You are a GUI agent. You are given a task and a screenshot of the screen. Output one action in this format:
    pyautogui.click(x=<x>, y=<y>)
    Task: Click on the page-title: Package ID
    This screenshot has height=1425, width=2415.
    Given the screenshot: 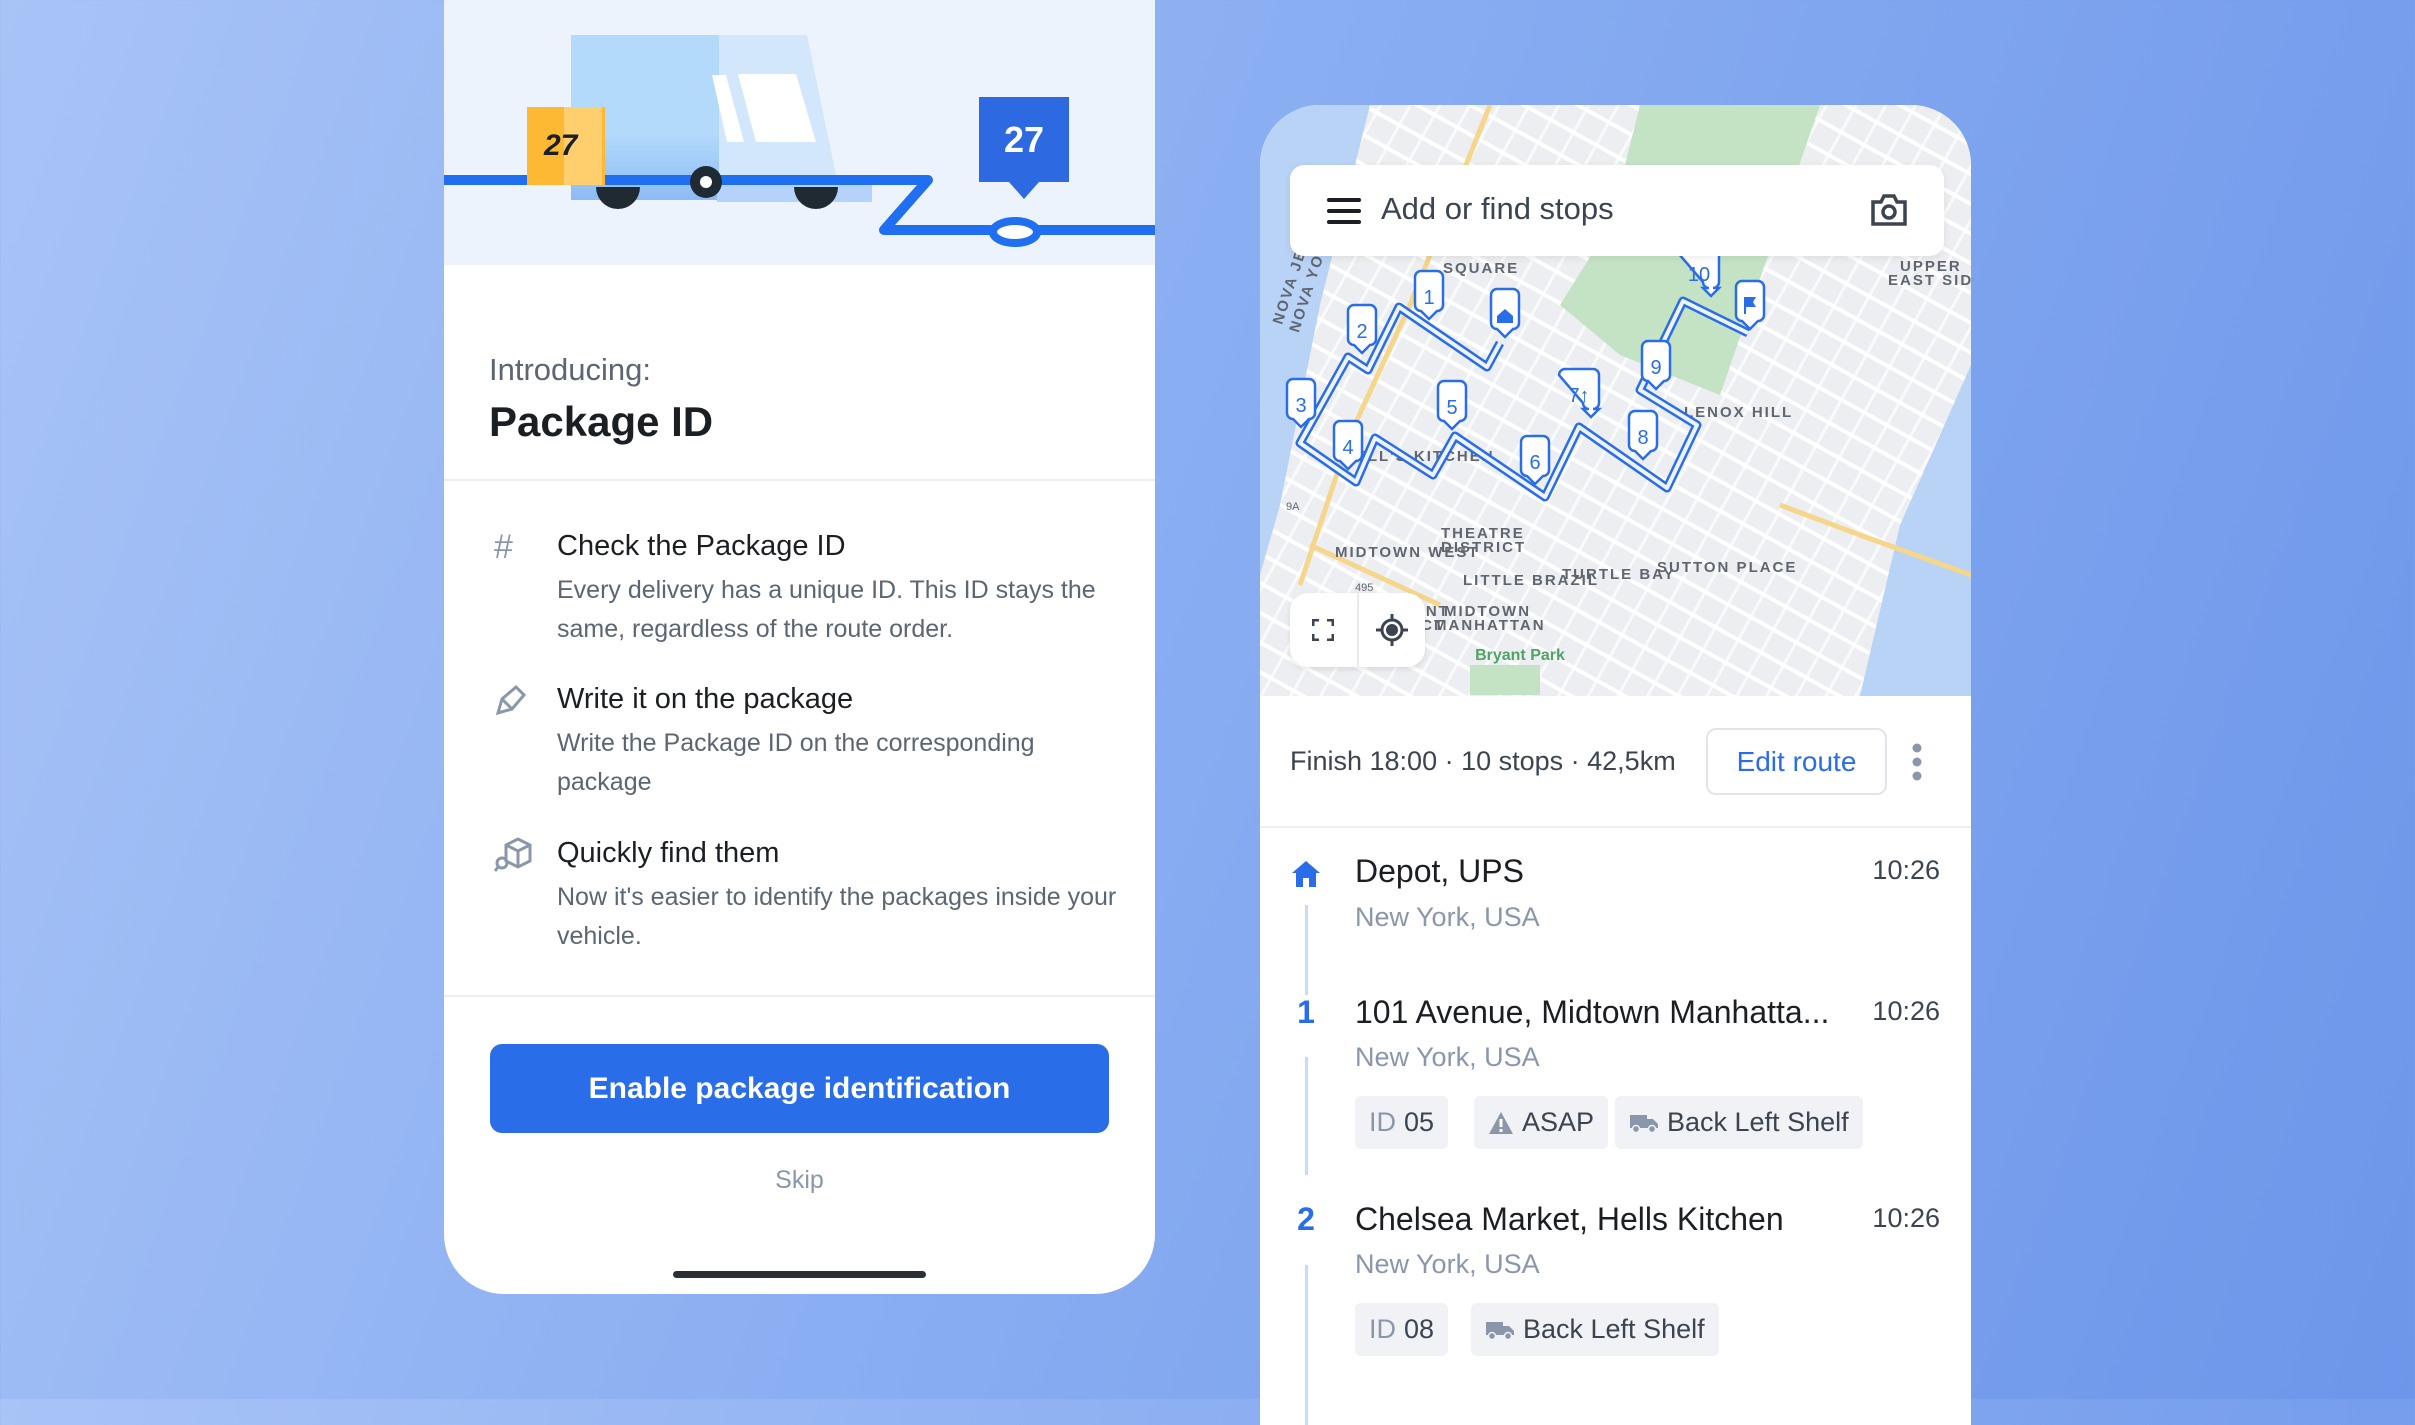 What is the action you would take?
    pyautogui.click(x=601, y=421)
    